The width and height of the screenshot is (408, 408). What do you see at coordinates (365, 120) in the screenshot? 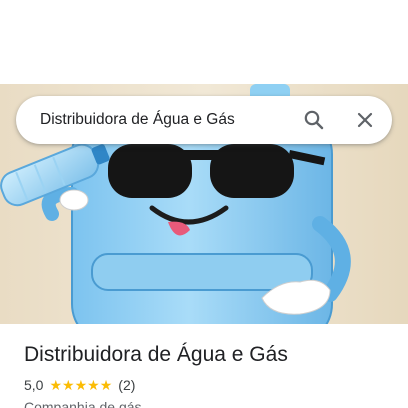
I see `close-icon` at bounding box center [365, 120].